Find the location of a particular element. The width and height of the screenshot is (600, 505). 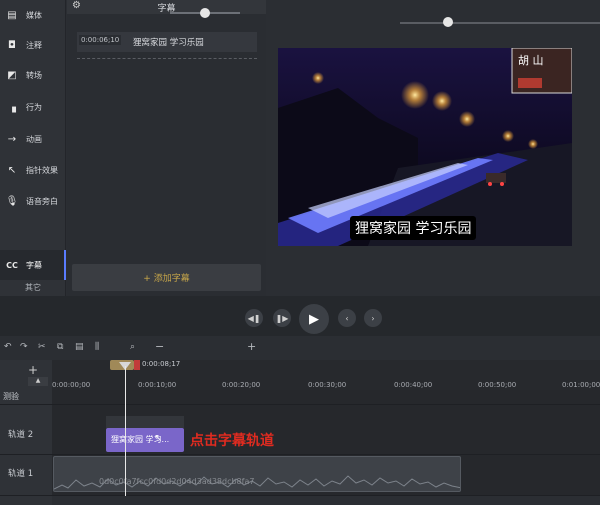

sidebar-item-annotations: ◘ 注释 is located at coordinates (33, 45).